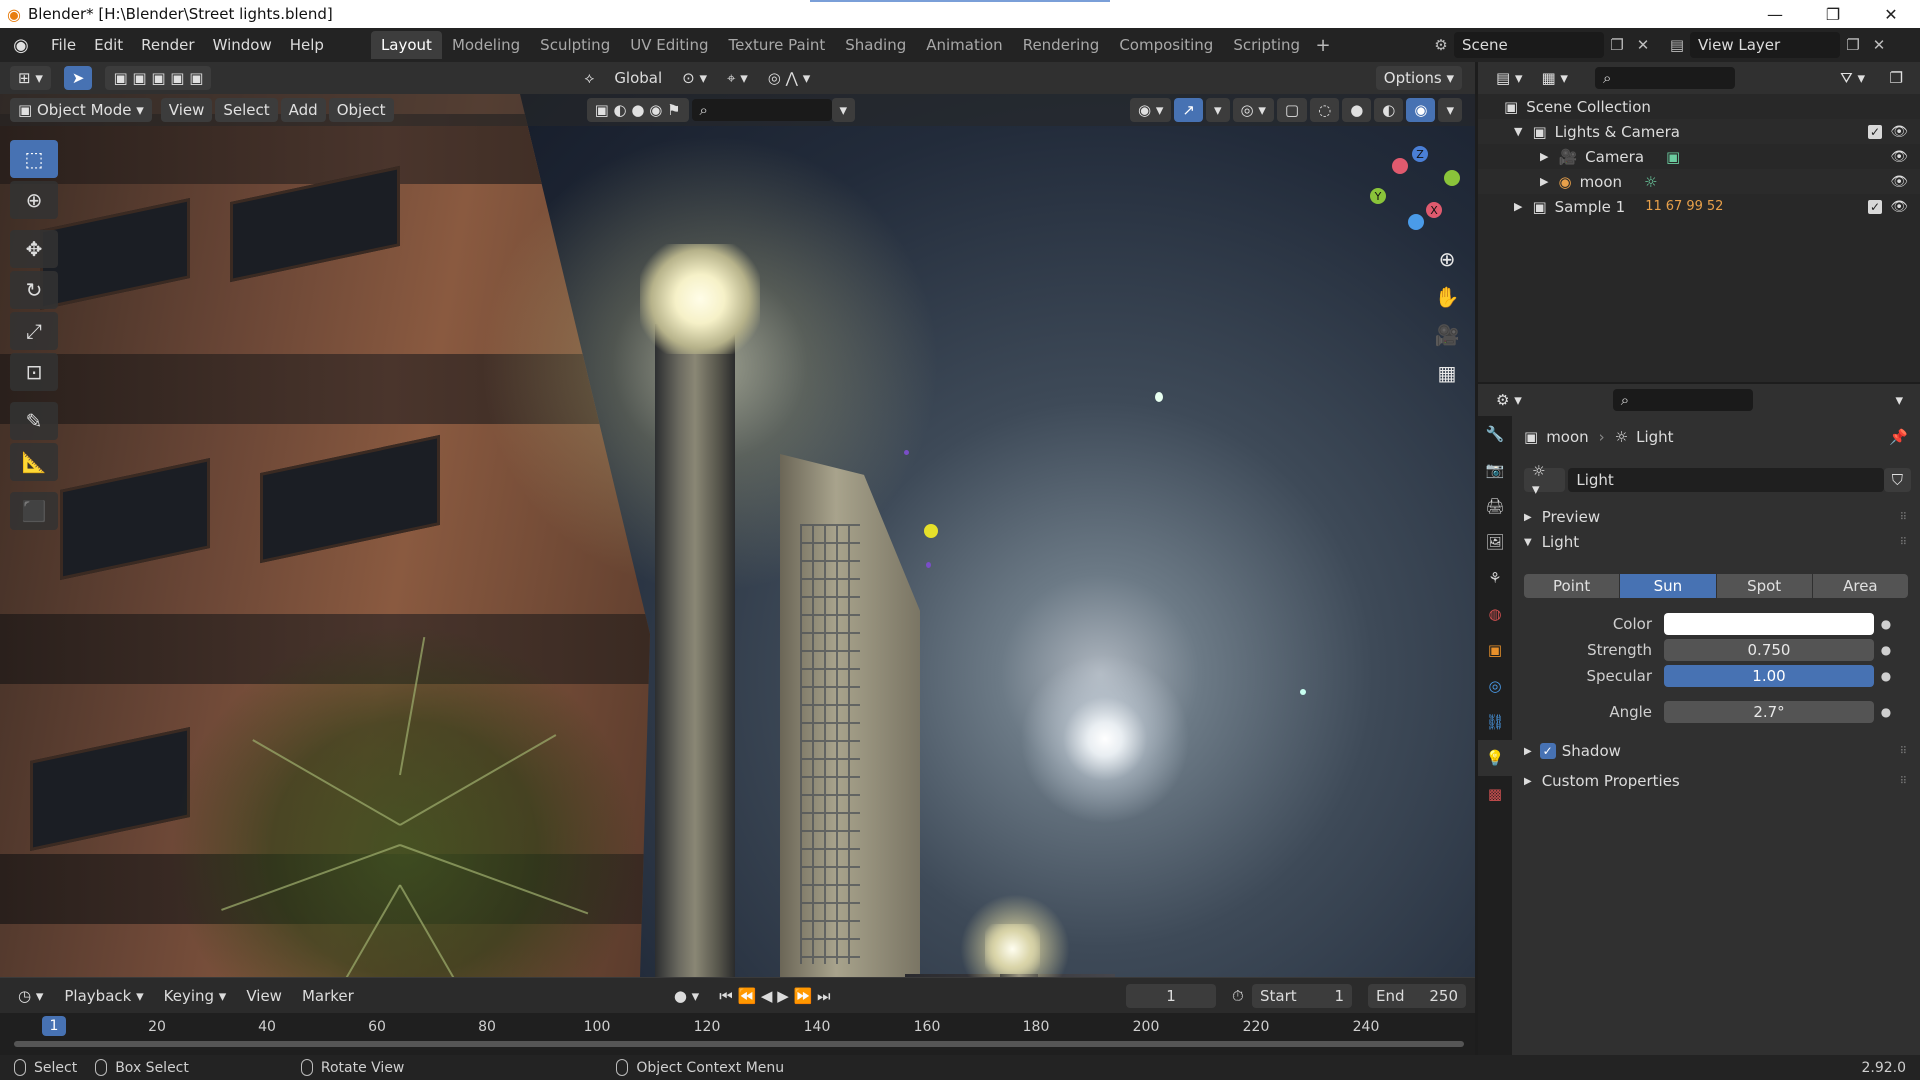  Describe the element at coordinates (406, 45) in the screenshot. I see `tab-layout: Layout` at that location.